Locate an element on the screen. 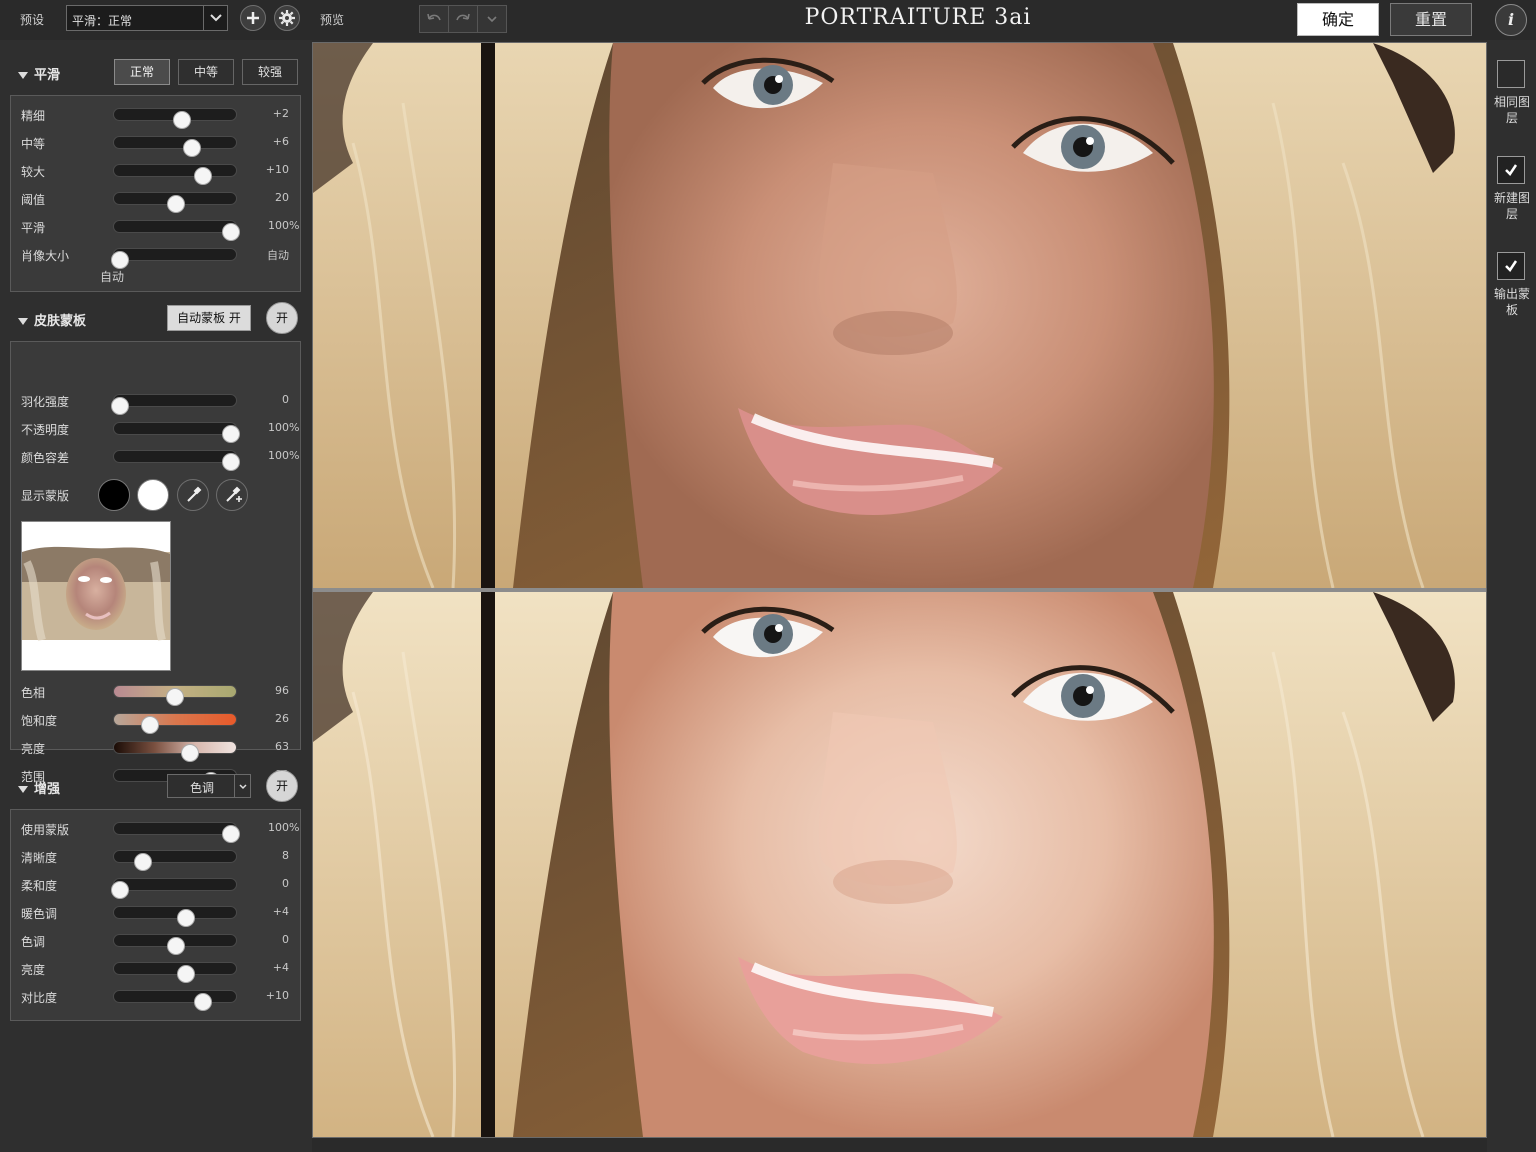 The height and width of the screenshot is (1152, 1536). reset-button: 重置 is located at coordinates (1431, 19).